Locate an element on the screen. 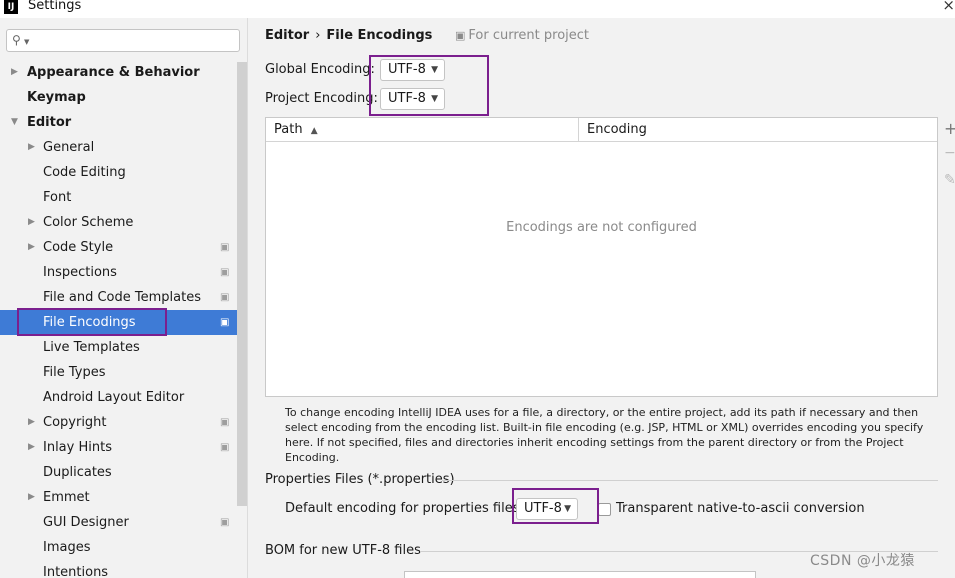  empty-table-text: Encodings are not configured is located at coordinates (601, 227).